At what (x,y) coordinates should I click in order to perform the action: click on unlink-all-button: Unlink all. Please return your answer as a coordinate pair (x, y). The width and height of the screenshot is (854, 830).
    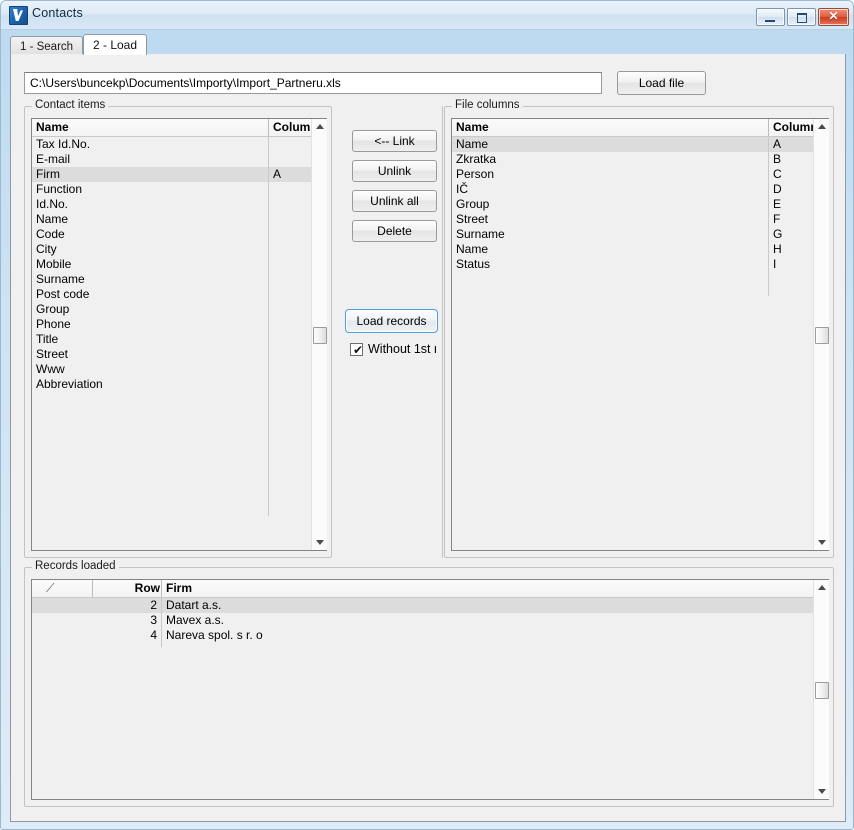
    Looking at the image, I should click on (394, 201).